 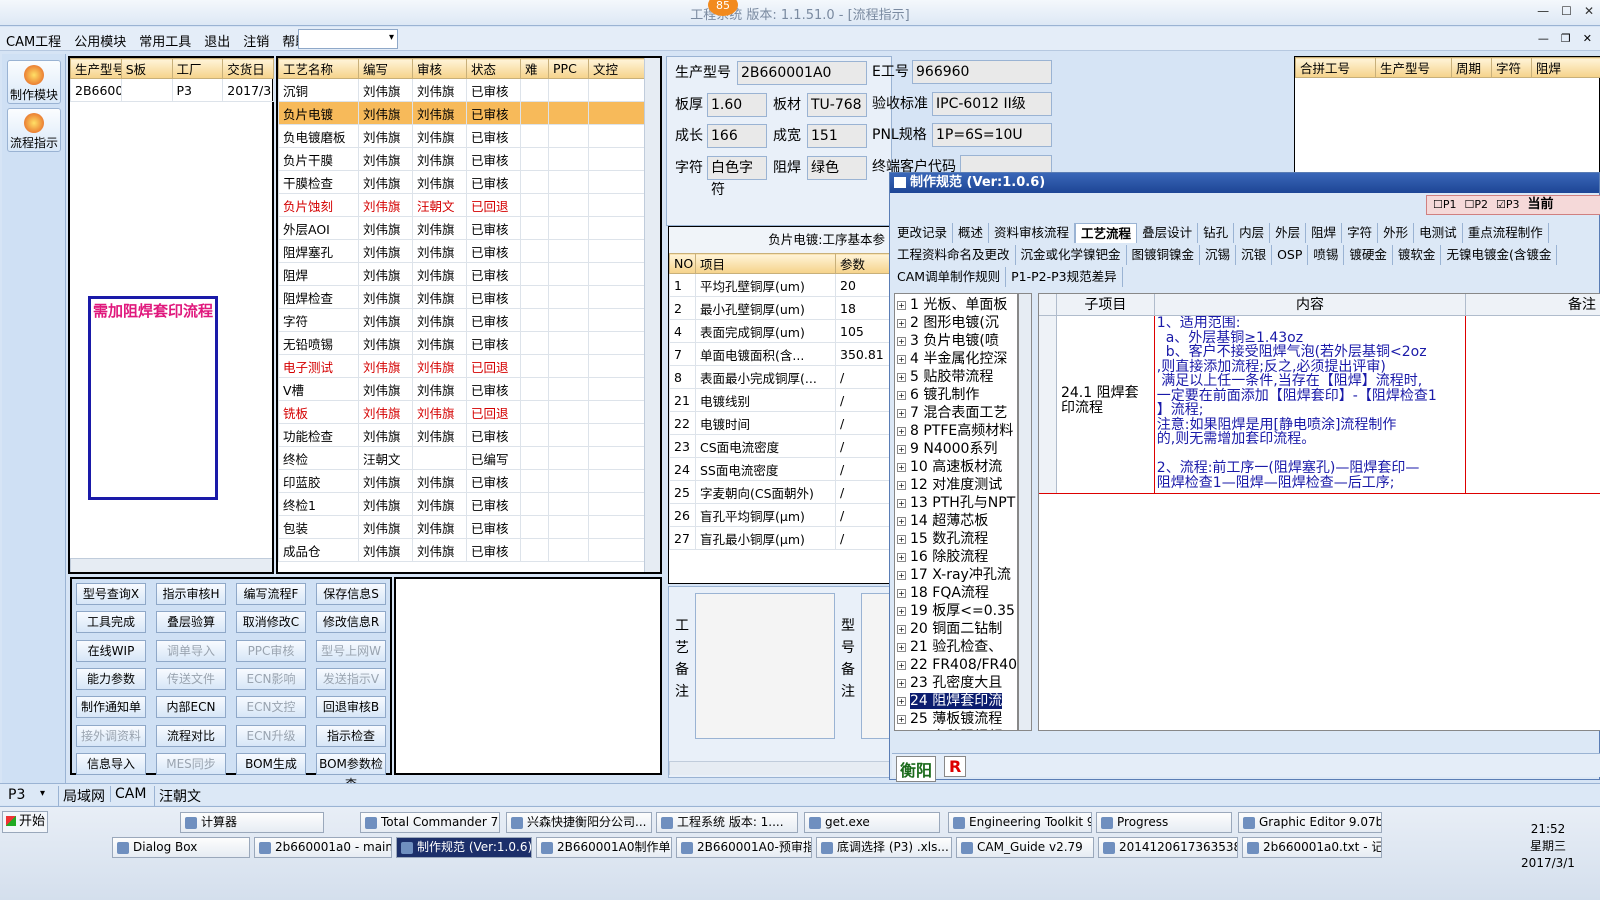 What do you see at coordinates (461, 320) in the screenshot?
I see `table-row: 字符 刘伟旗 刘伟旗 已审核` at bounding box center [461, 320].